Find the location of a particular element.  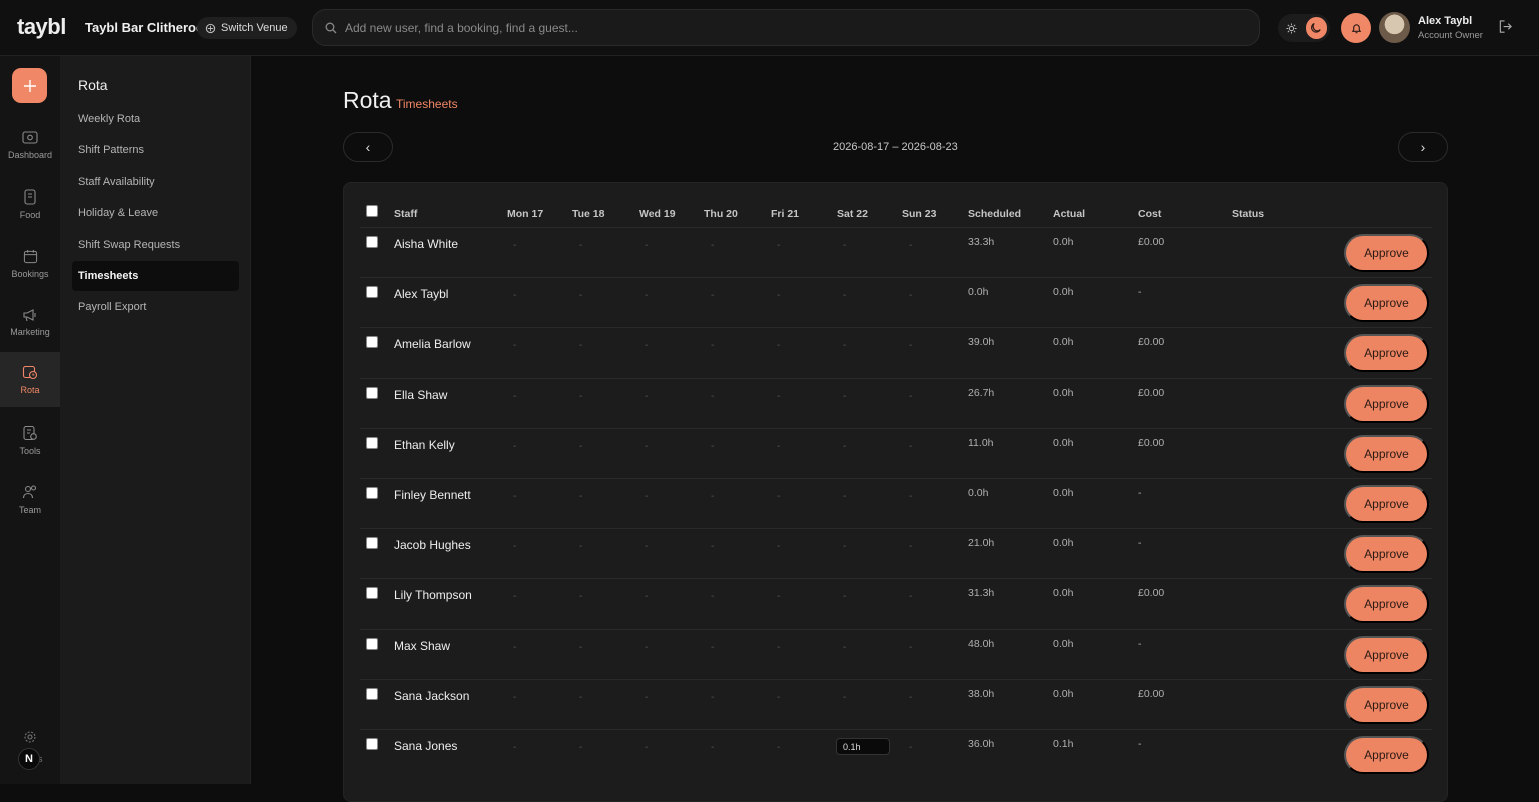

next-week-button: › is located at coordinates (1423, 147).